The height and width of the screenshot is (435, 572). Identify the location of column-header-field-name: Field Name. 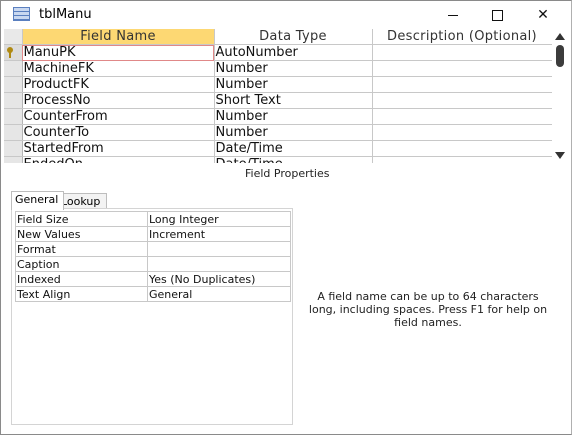
(118, 37).